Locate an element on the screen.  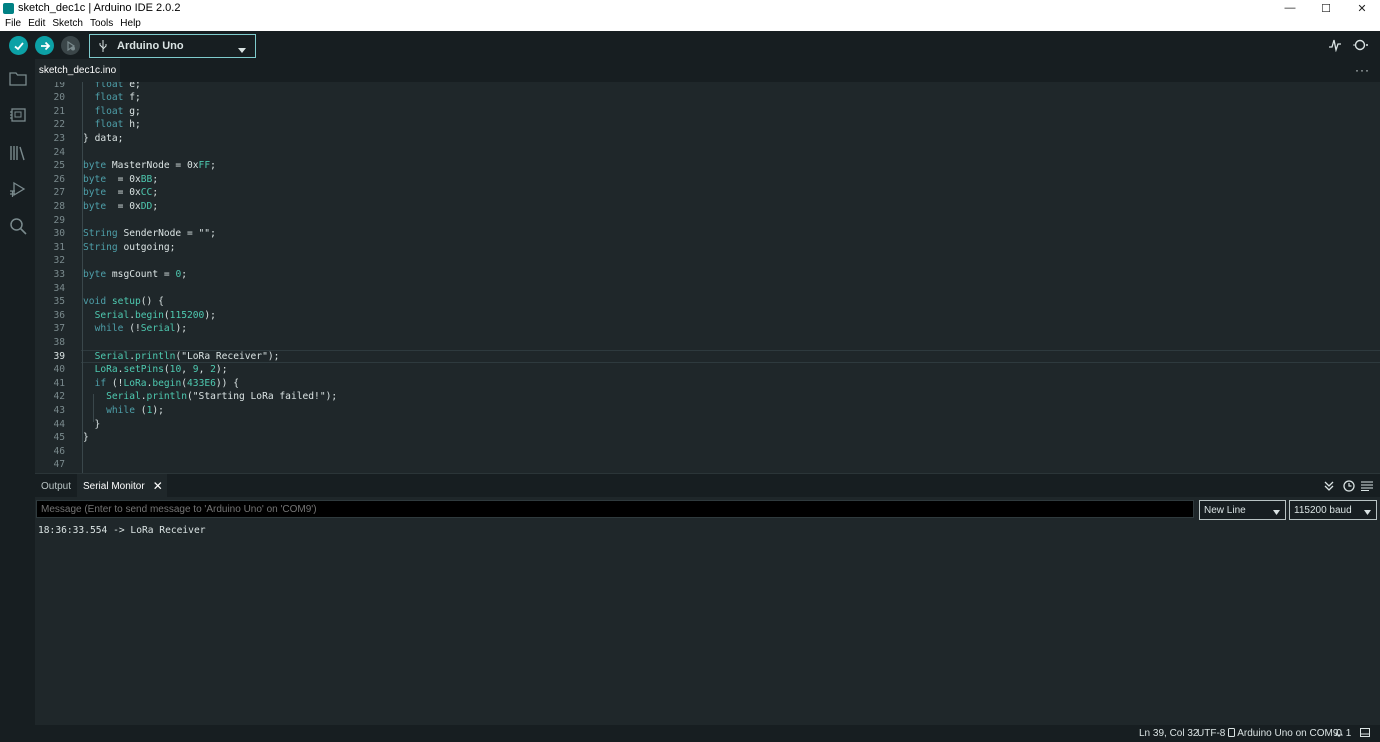
more-options-icon: ··· is located at coordinates (1362, 70).